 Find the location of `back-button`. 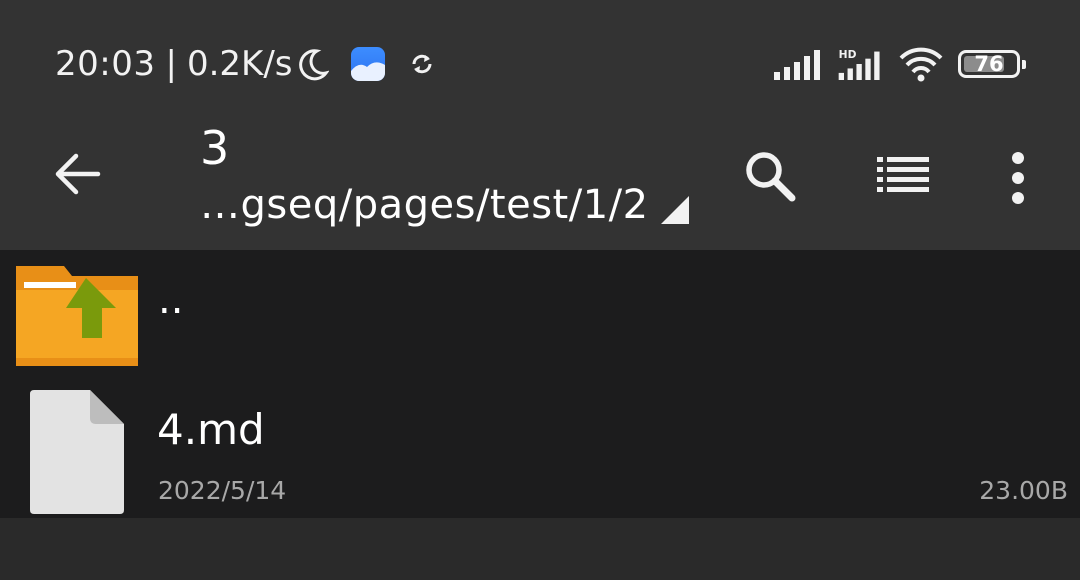

back-button is located at coordinates (78, 174).